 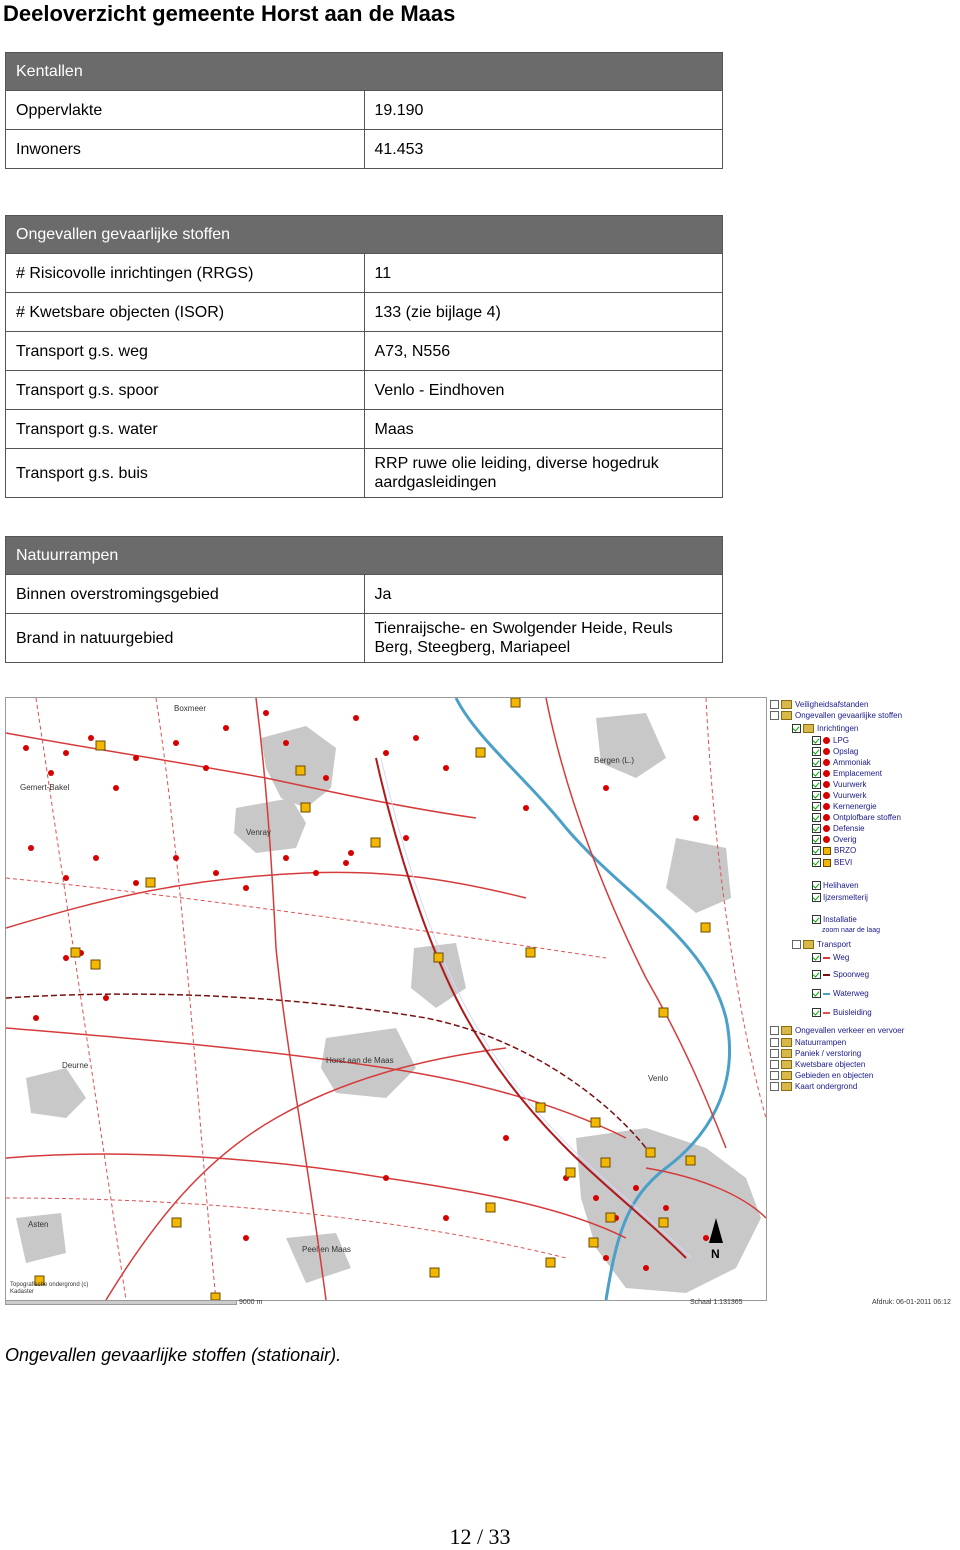 What do you see at coordinates (543, 594) in the screenshot?
I see `overstroming-value: Ja` at bounding box center [543, 594].